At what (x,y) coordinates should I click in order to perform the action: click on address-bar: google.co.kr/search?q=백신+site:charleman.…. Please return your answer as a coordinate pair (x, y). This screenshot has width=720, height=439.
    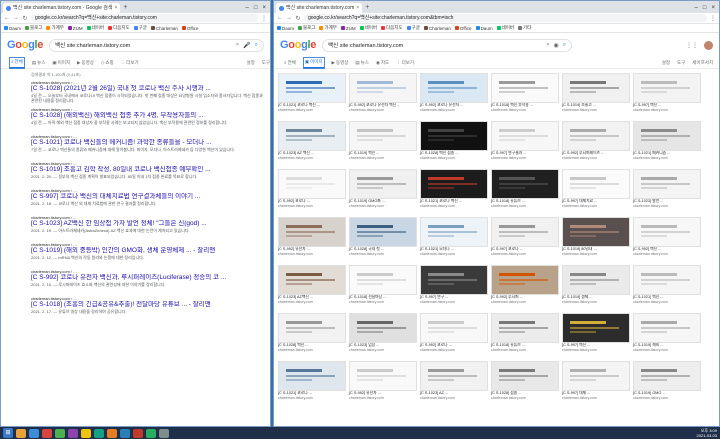
    Looking at the image, I should click on (505, 18).